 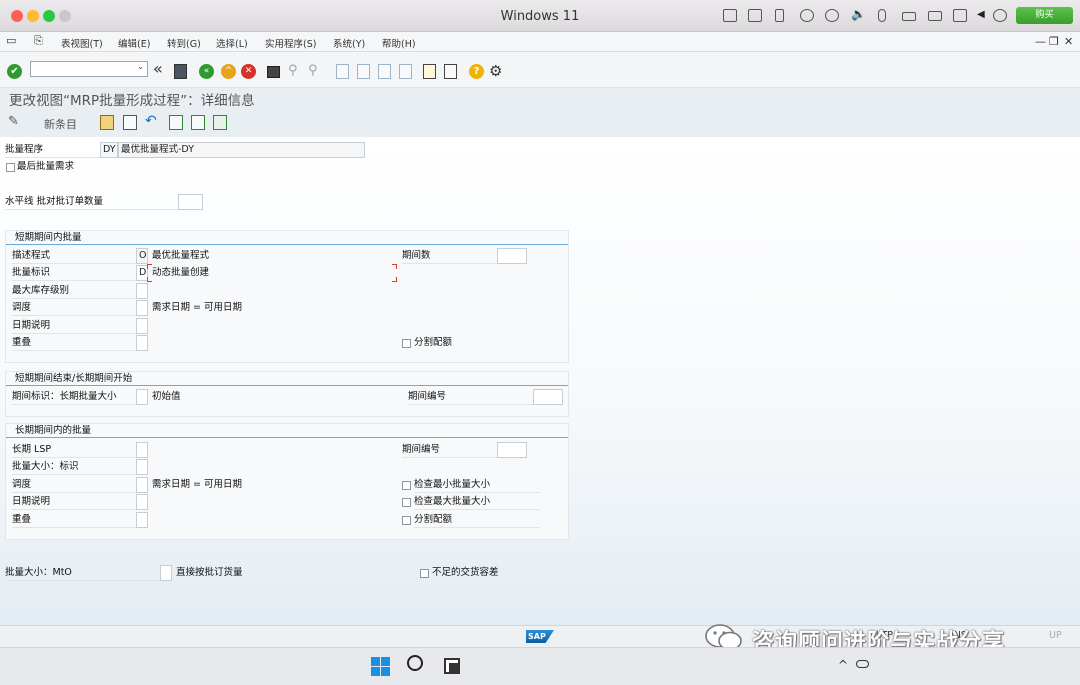 What do you see at coordinates (433, 342) in the screenshot?
I see `split-quota-label: 分割配额` at bounding box center [433, 342].